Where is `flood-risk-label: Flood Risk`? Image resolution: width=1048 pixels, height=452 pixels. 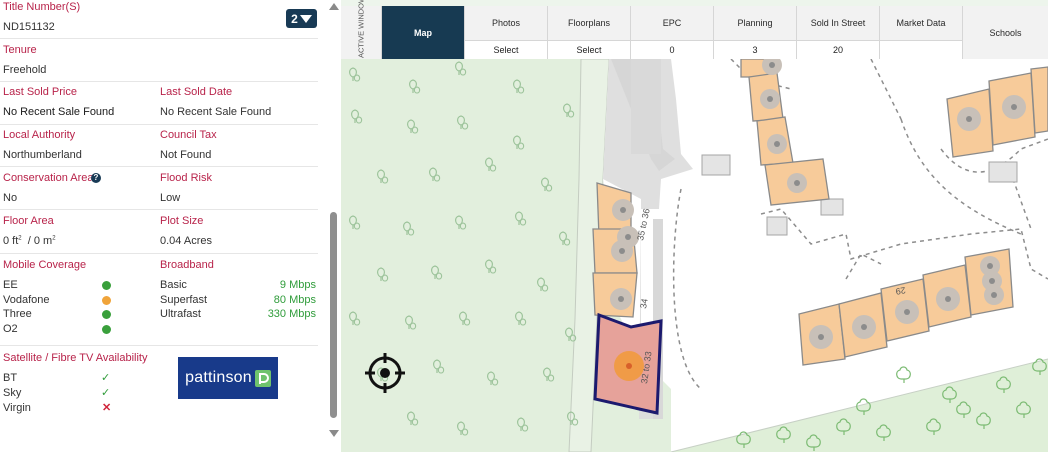 flood-risk-label: Flood Risk is located at coordinates (186, 178).